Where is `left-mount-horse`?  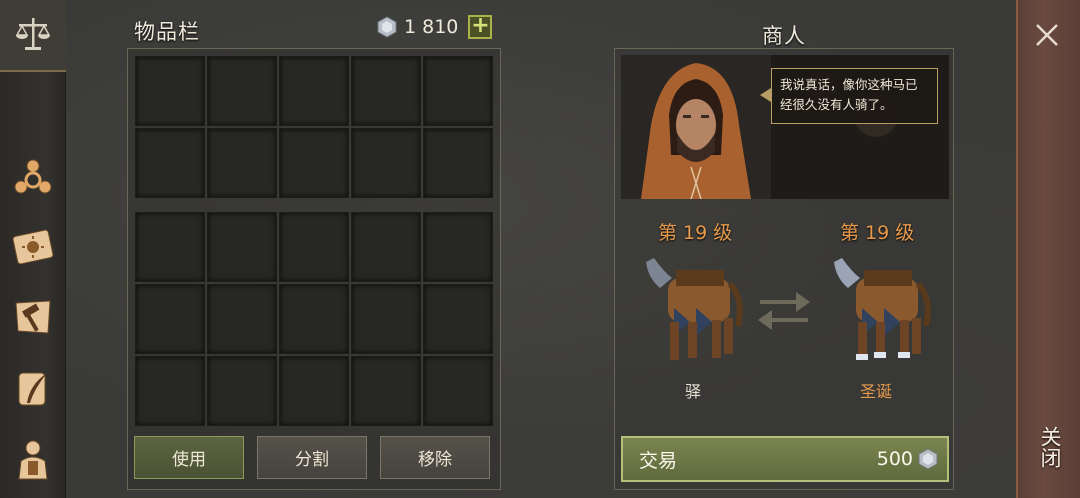
left-mount-horse is located at coordinates (692, 309).